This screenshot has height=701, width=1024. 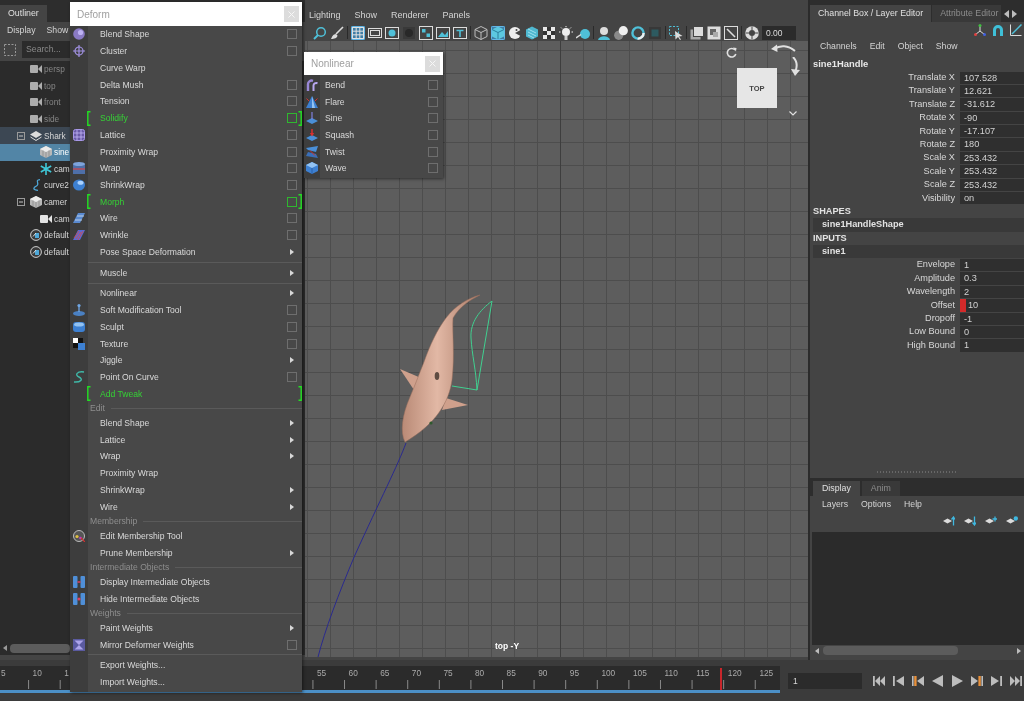 I want to click on film-frame-icon, so click(x=375, y=32).